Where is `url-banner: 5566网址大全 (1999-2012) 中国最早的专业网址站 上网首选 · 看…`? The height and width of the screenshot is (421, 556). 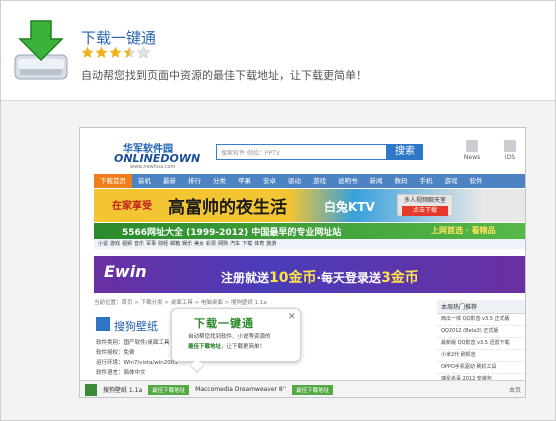
url-banner: 5566网址大全 (1999-2012) 中国最早的专业网址站 上网首选 · 看… is located at coordinates (309, 231).